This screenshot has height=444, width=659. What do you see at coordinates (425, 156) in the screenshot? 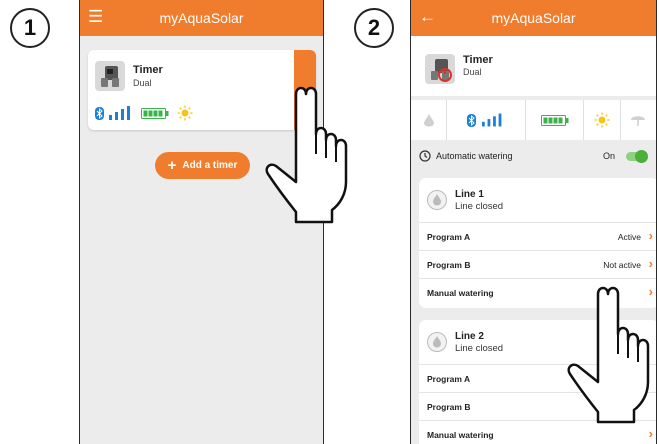
I see `clock-icon` at bounding box center [425, 156].